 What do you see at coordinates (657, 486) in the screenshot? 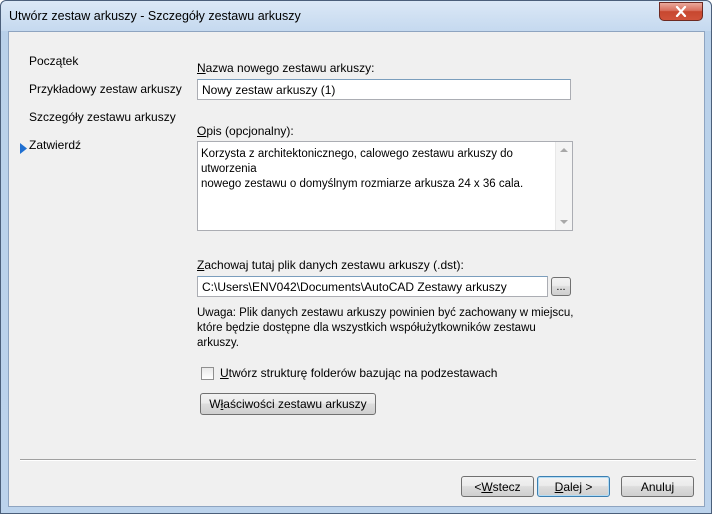
I see `cancel-button: Anuluj` at bounding box center [657, 486].